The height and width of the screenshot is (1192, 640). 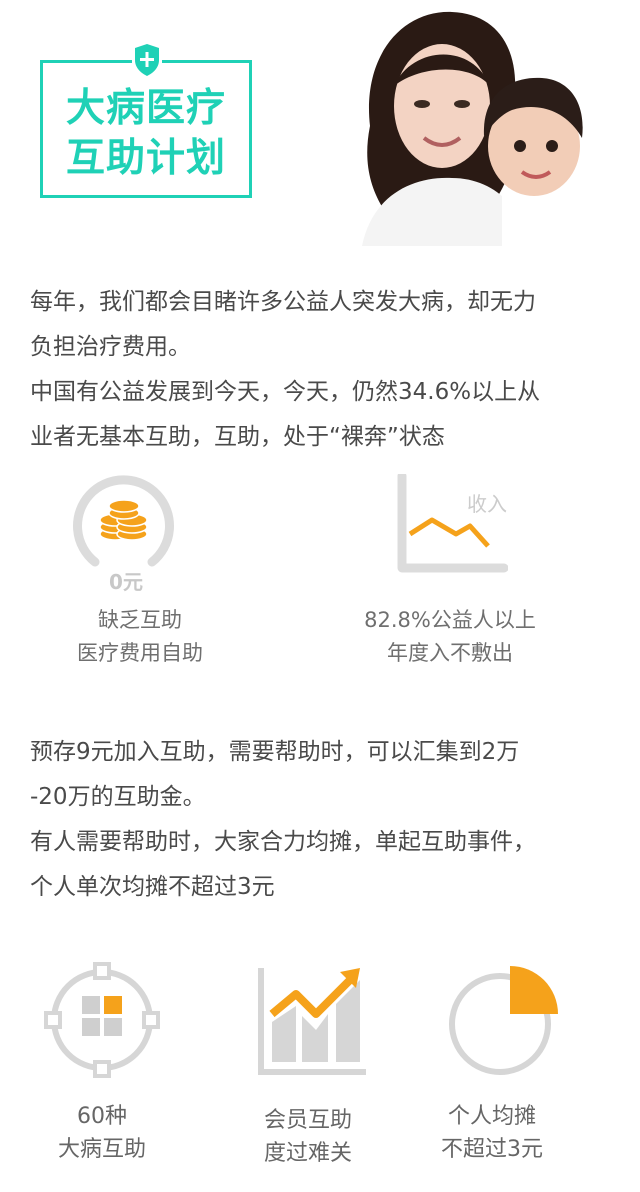 What do you see at coordinates (308, 1137) in the screenshot?
I see `feature-2-caption: 会员互助 度过难关` at bounding box center [308, 1137].